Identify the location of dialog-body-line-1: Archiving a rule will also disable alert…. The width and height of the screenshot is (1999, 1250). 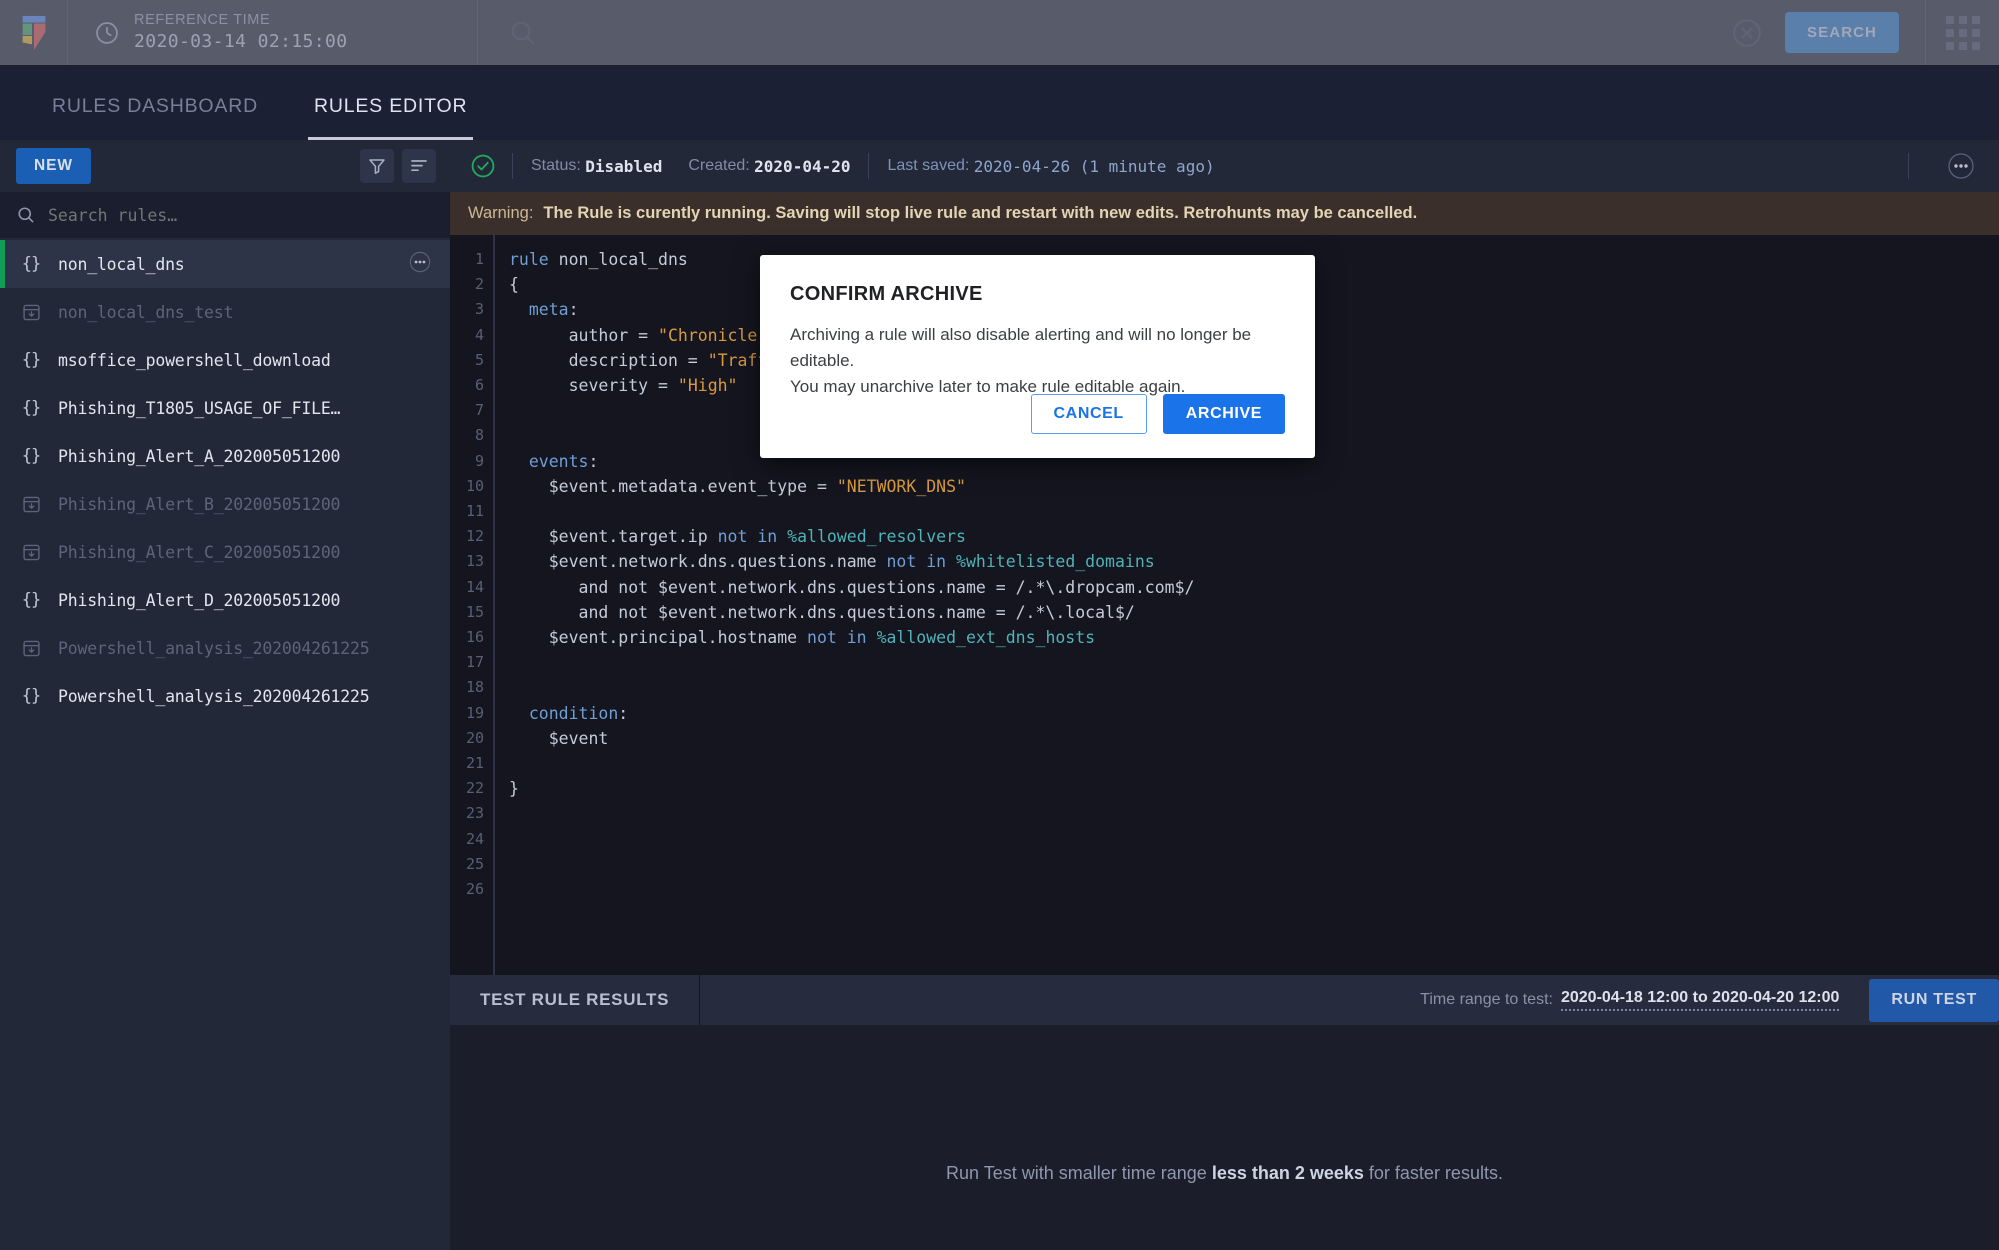
(1021, 347).